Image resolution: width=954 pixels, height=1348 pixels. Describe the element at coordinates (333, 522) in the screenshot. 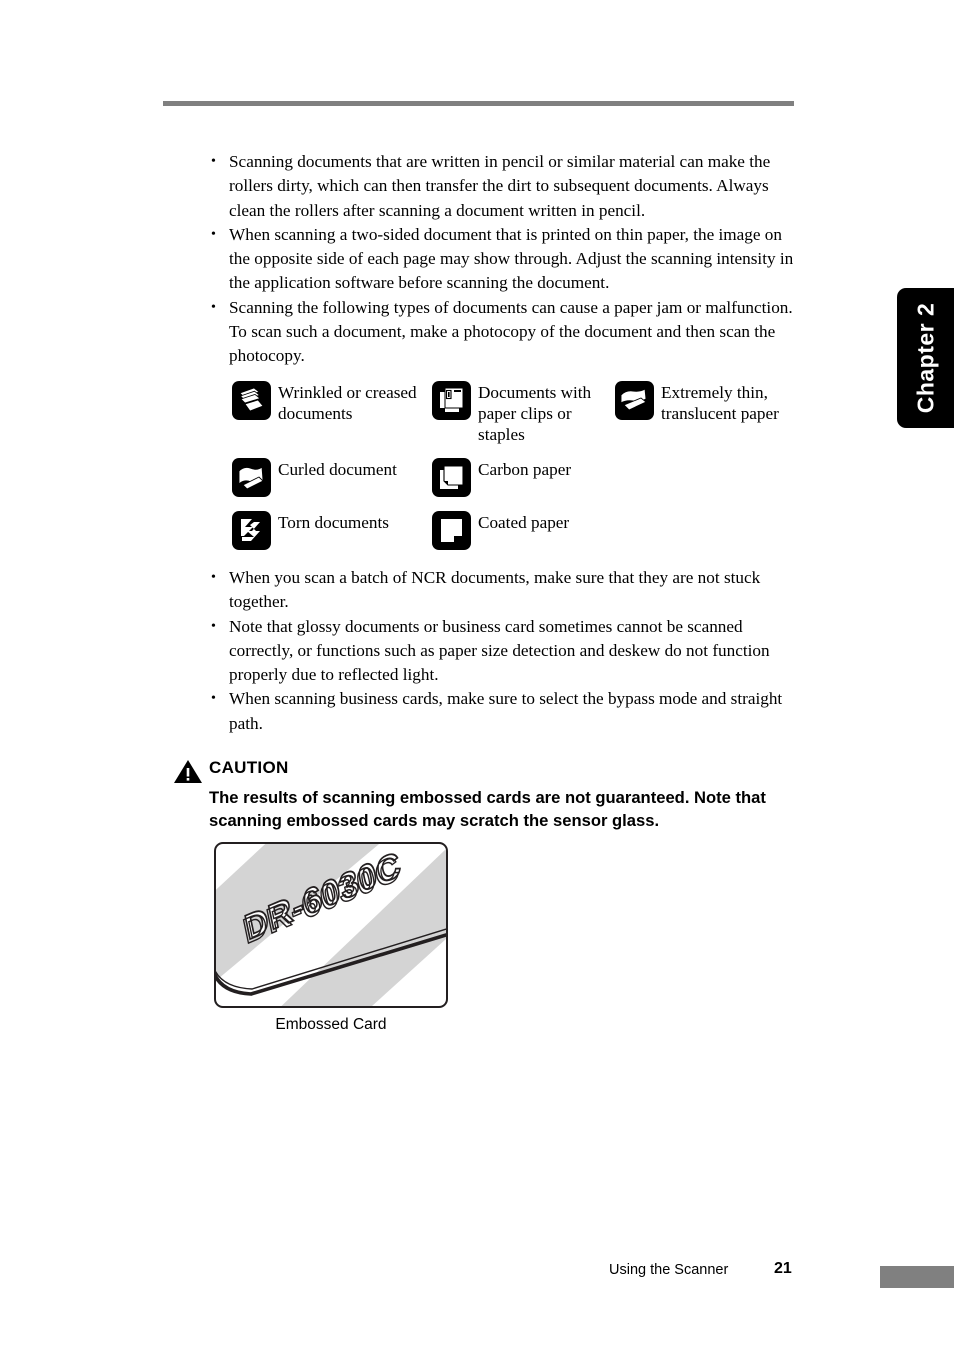

I see `icon-label: Torn documents` at that location.